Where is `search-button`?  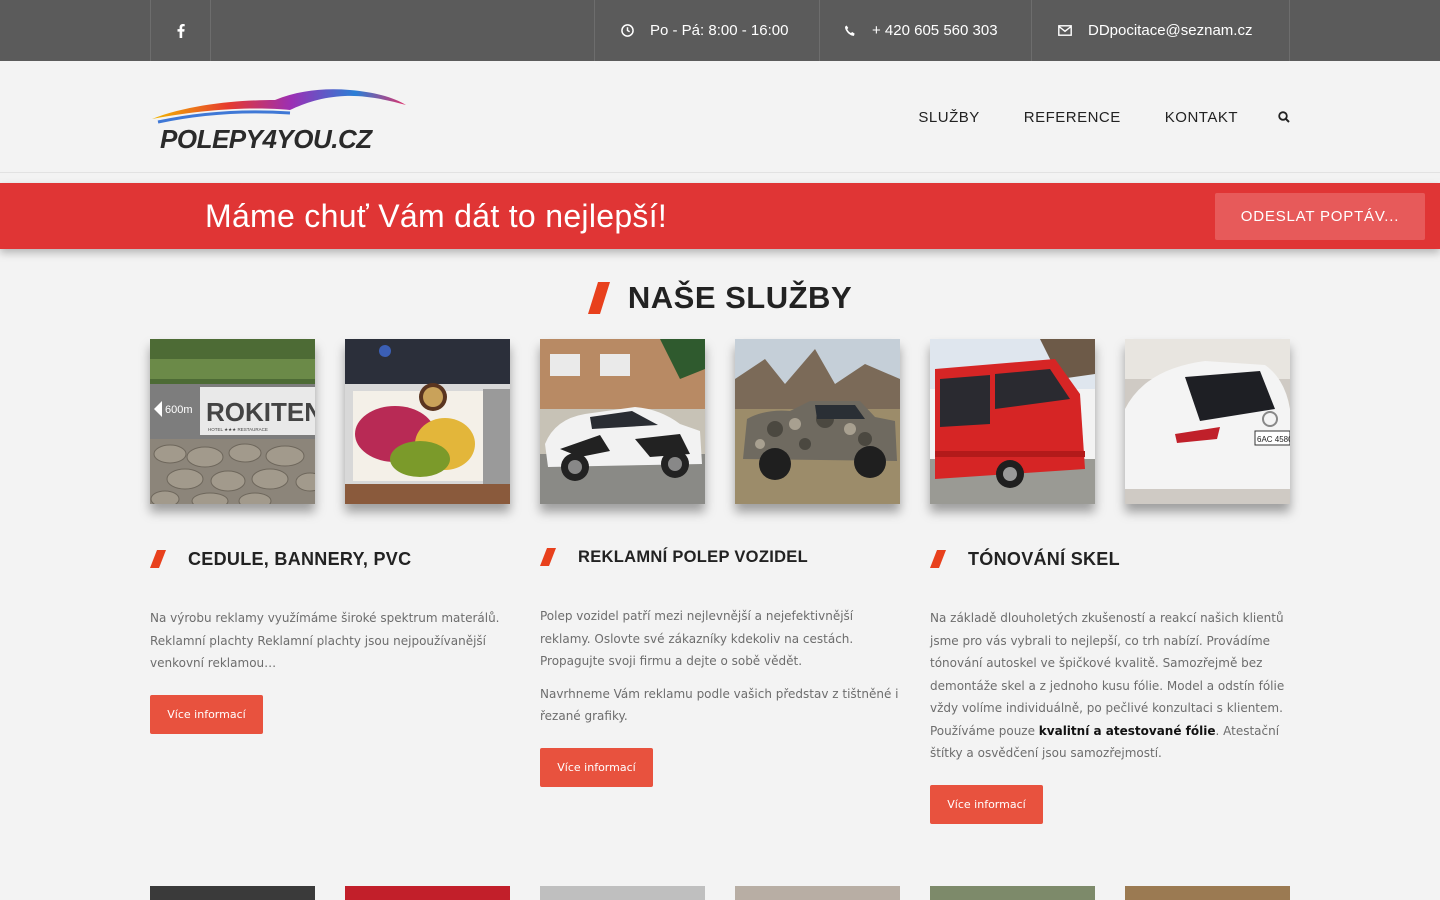 search-button is located at coordinates (1284, 117).